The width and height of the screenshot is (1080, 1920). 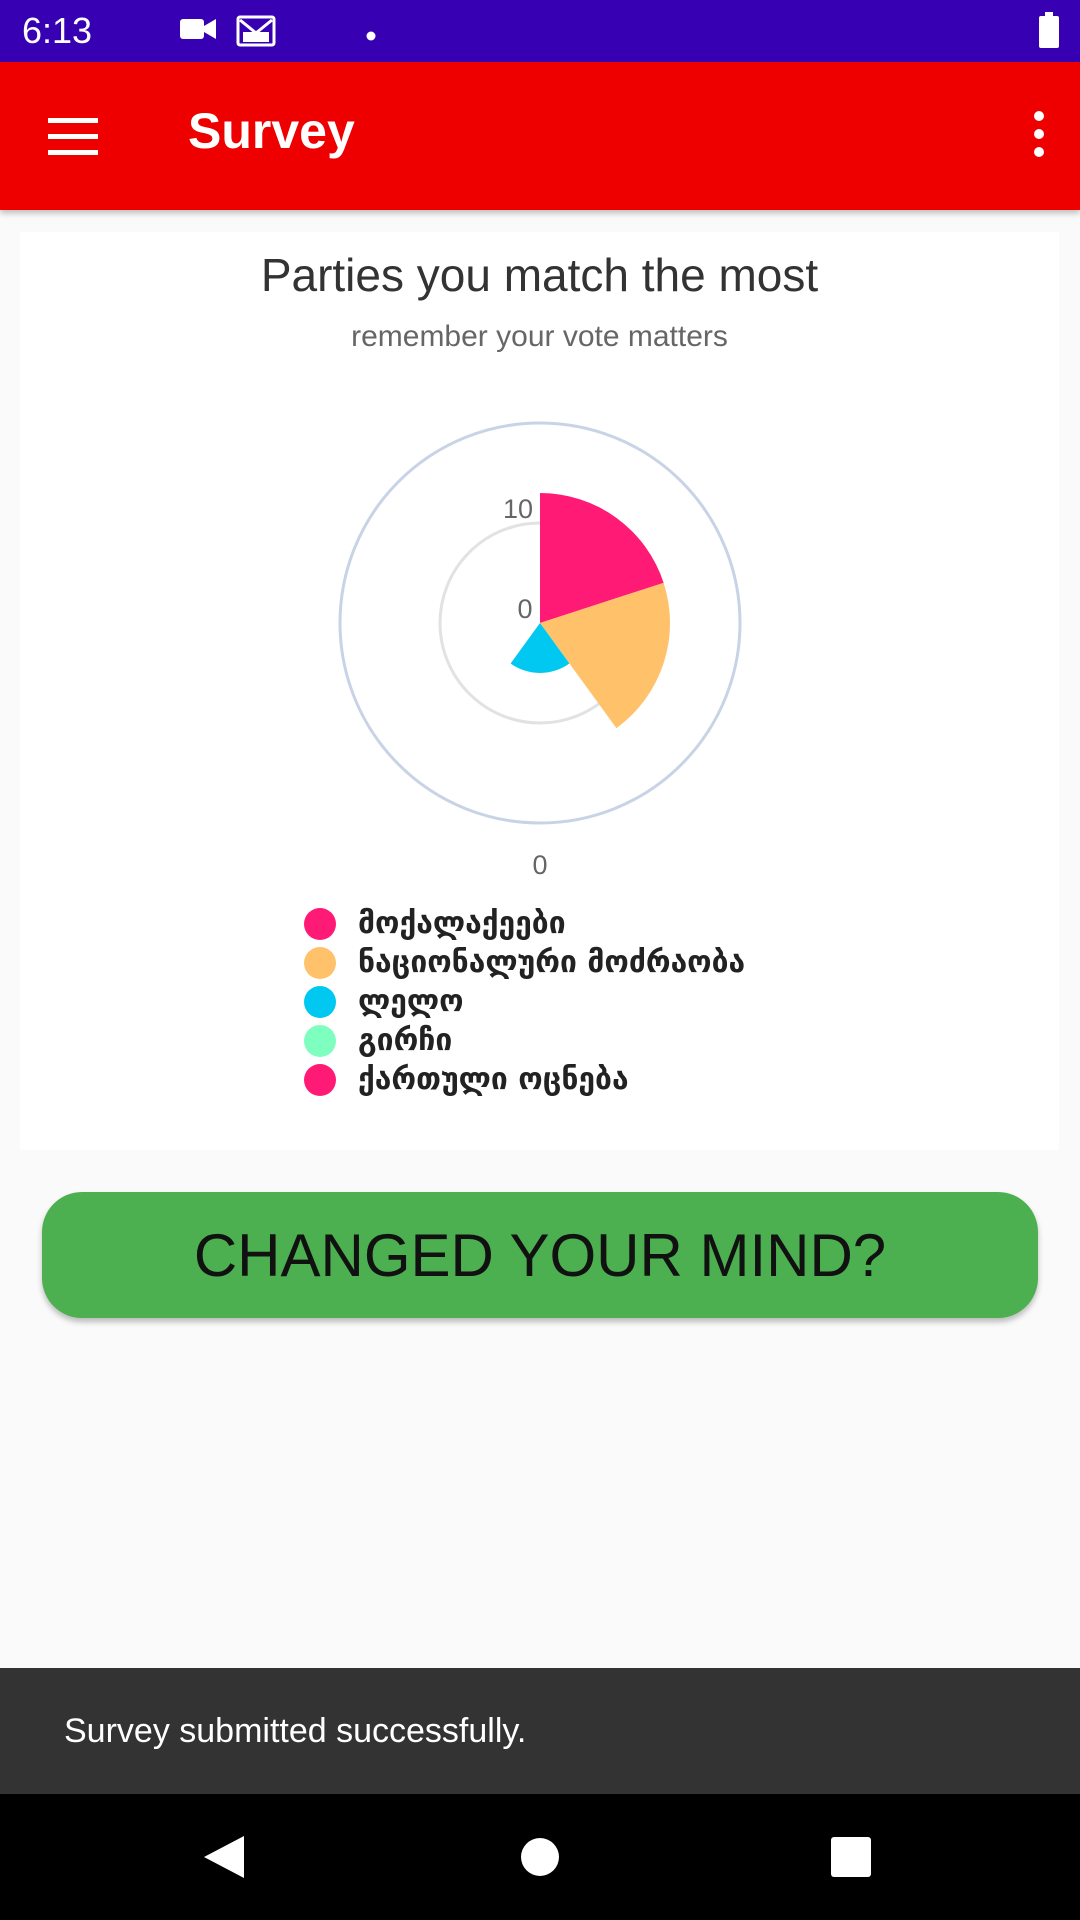 I want to click on back-icon, so click(x=224, y=1859).